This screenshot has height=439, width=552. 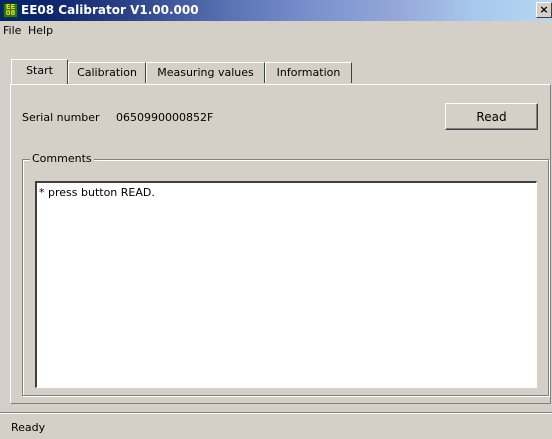 I want to click on tab-calibration: Calibration, so click(x=107, y=72).